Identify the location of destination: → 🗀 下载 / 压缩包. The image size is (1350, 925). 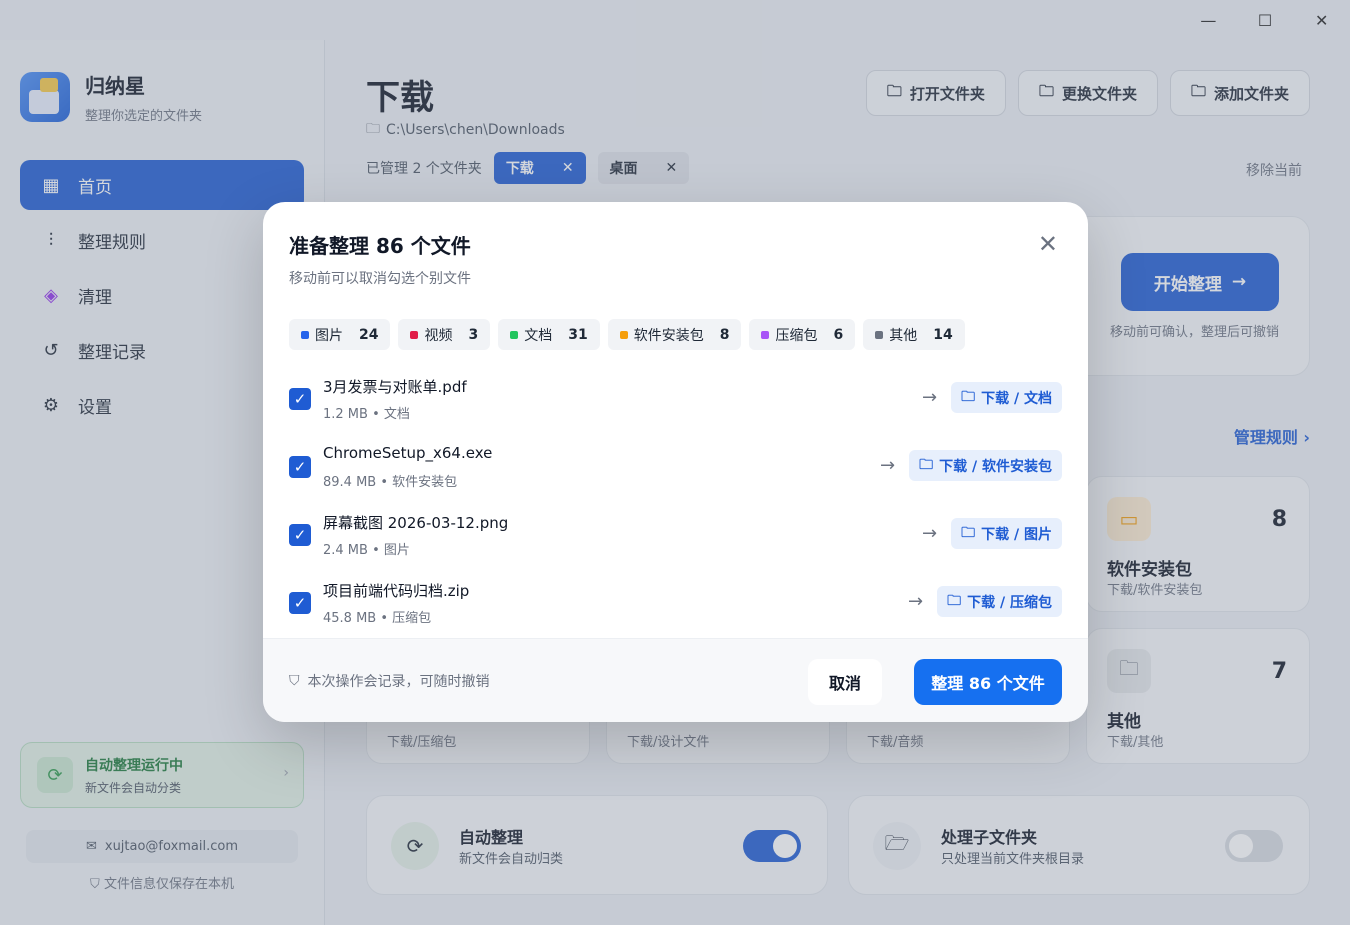
(985, 601).